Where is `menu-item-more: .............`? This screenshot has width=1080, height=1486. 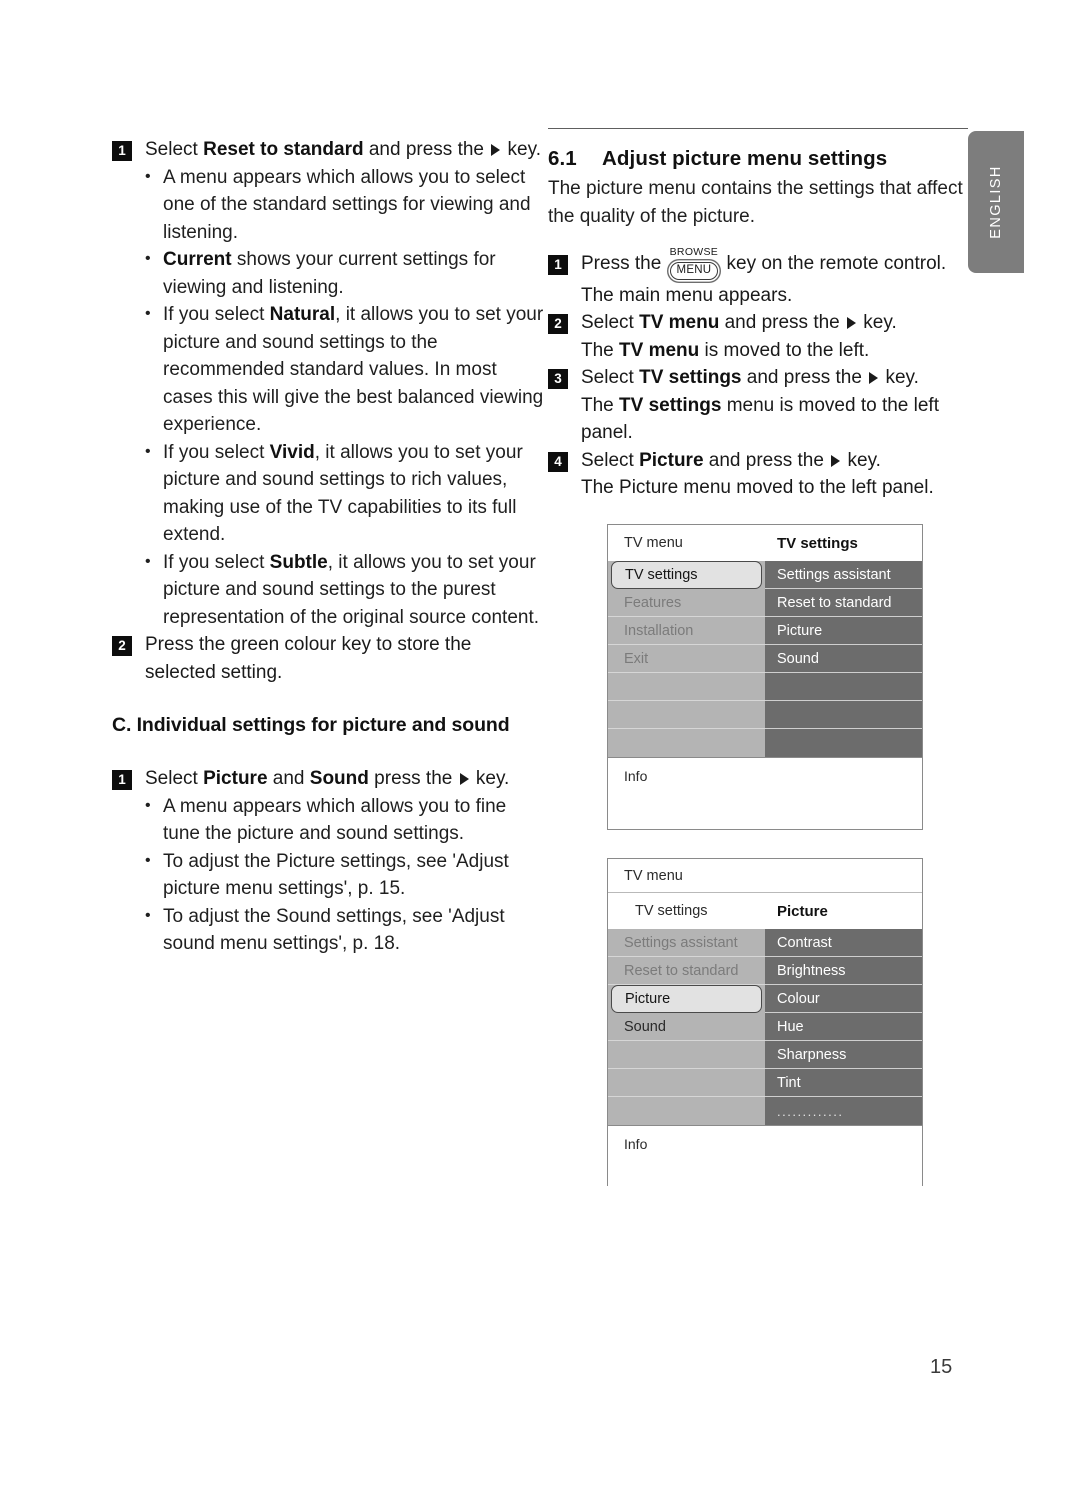 menu-item-more: ............. is located at coordinates (843, 1111).